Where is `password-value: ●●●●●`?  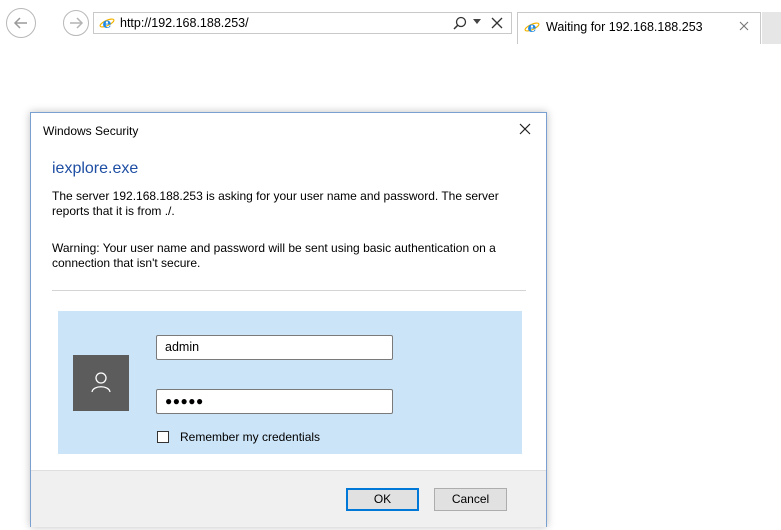
password-value: ●●●●● is located at coordinates (184, 401).